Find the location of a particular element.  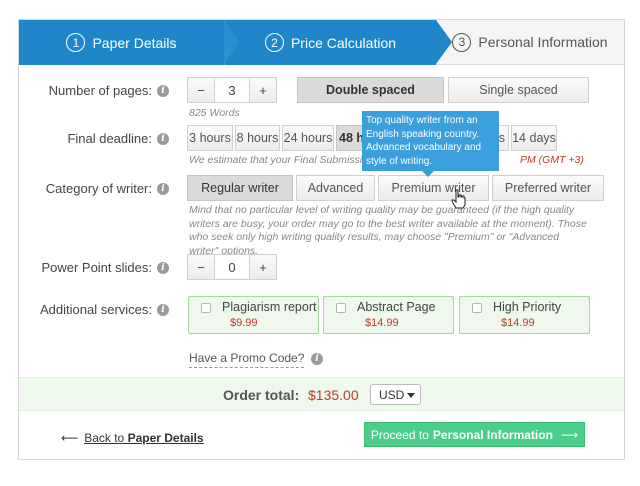

pages-value: 3 is located at coordinates (232, 90).